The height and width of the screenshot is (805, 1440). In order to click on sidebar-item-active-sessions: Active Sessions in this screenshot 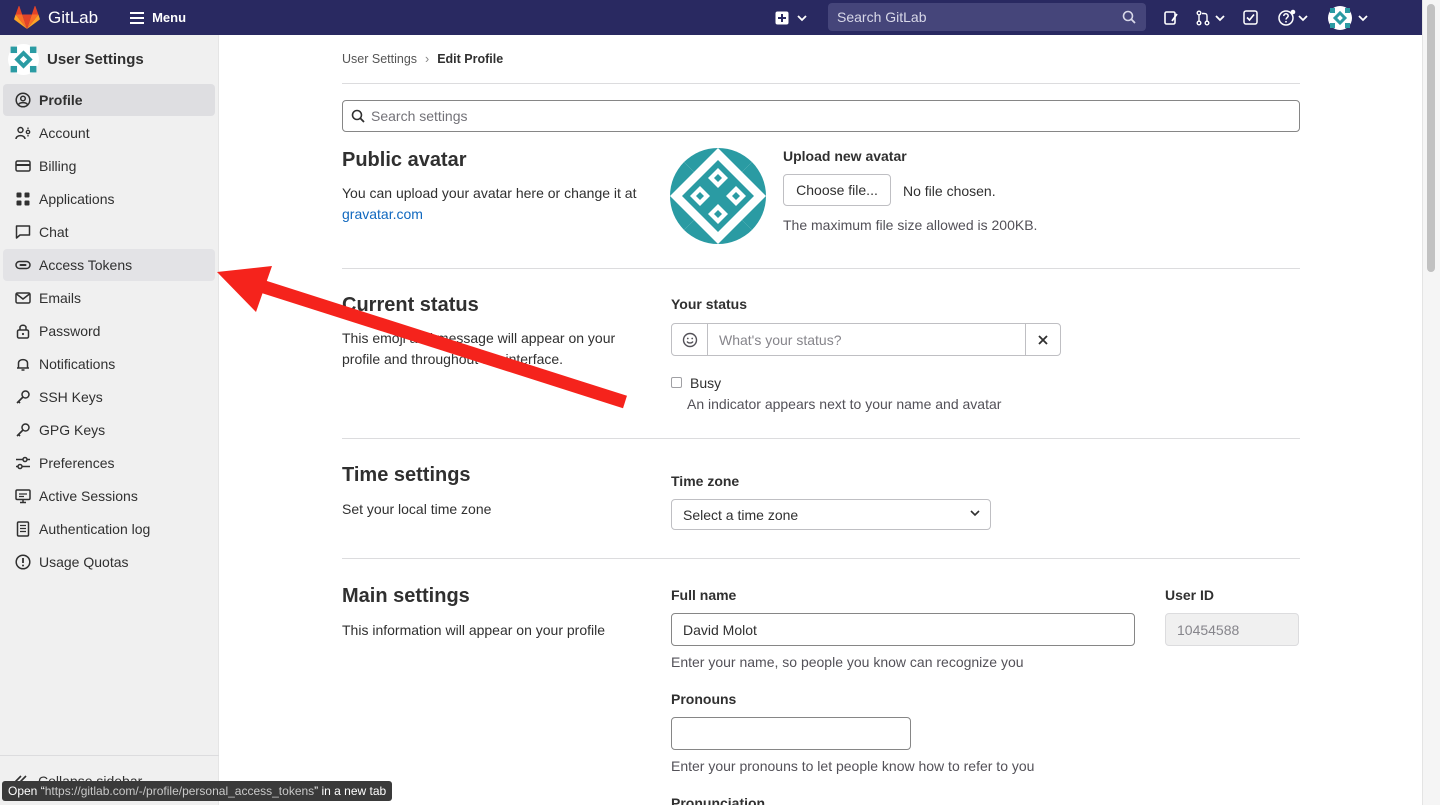, I will do `click(109, 496)`.